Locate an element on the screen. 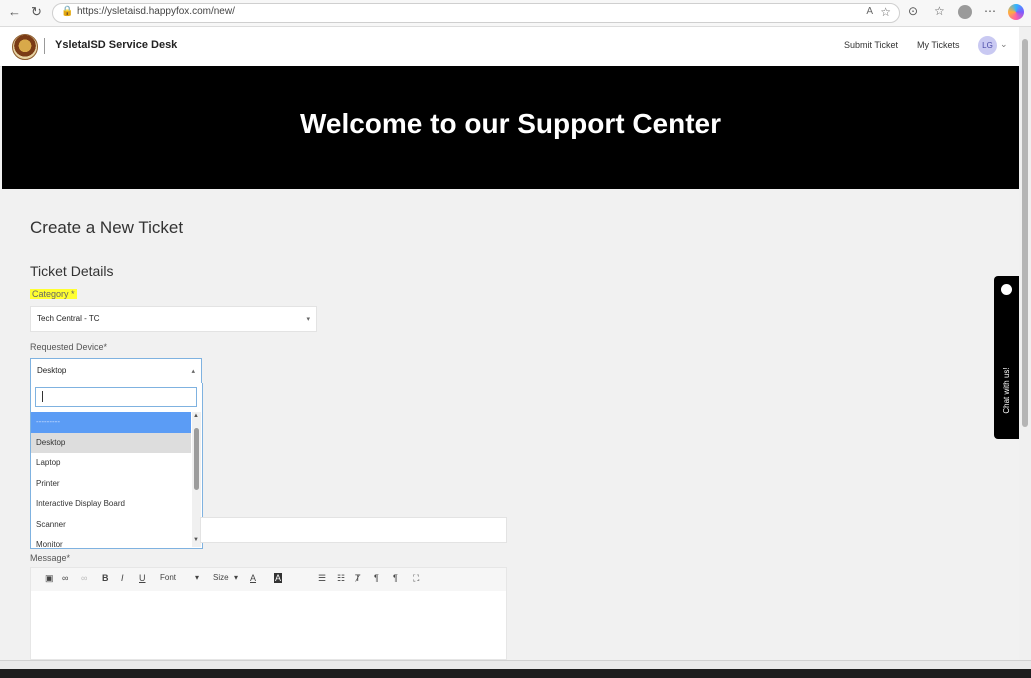  category-label: Category * is located at coordinates (53, 294).